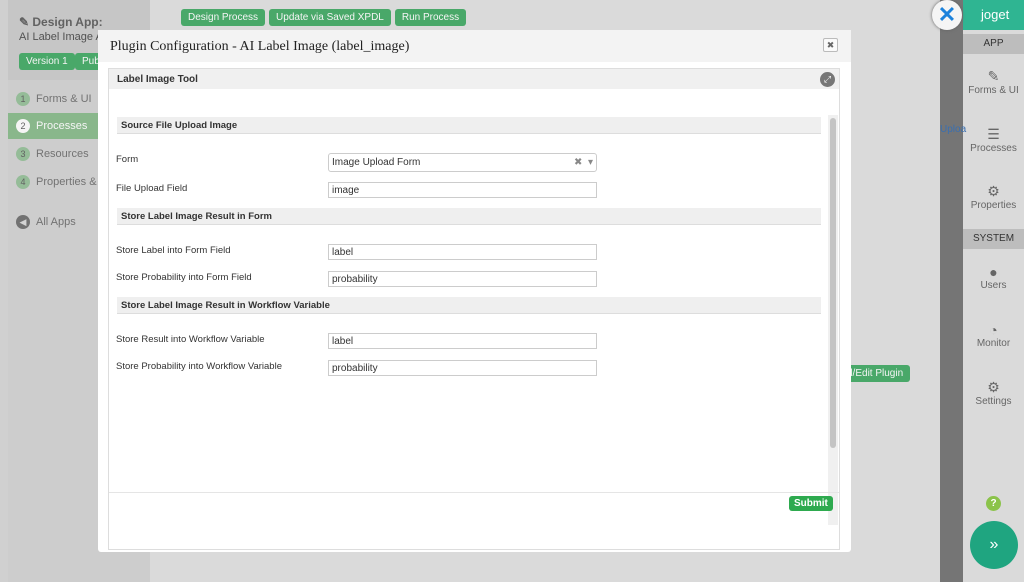 This screenshot has height=582, width=1024. I want to click on rail-label: Properties, so click(993, 205).